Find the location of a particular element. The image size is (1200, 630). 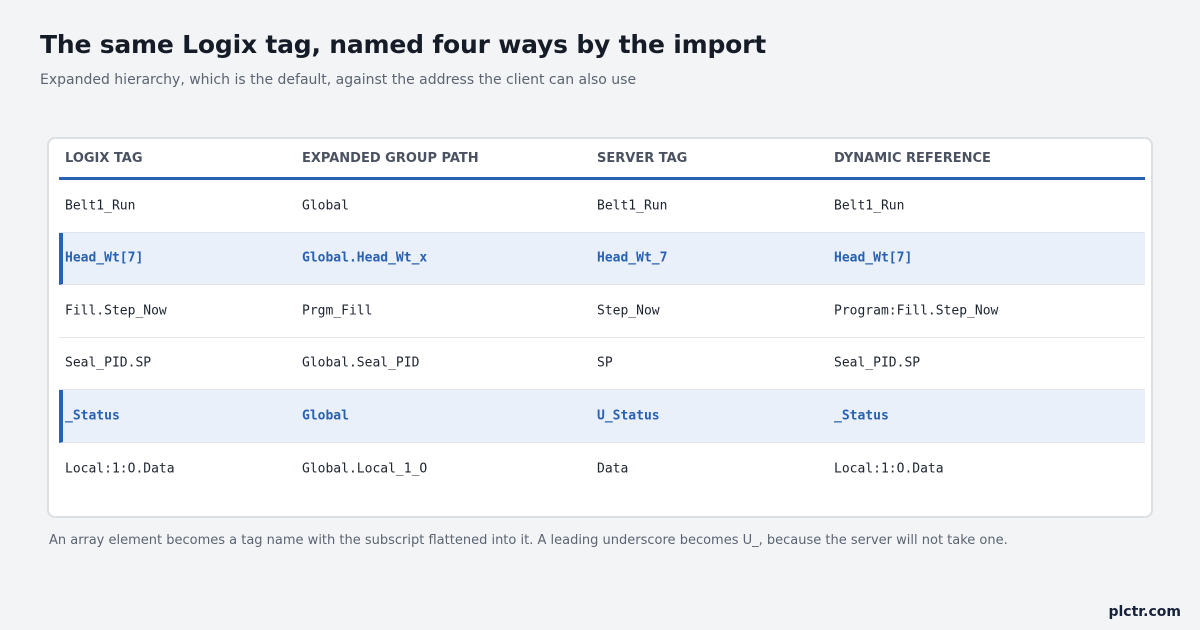

server-tag-cell: SP is located at coordinates (605, 363).